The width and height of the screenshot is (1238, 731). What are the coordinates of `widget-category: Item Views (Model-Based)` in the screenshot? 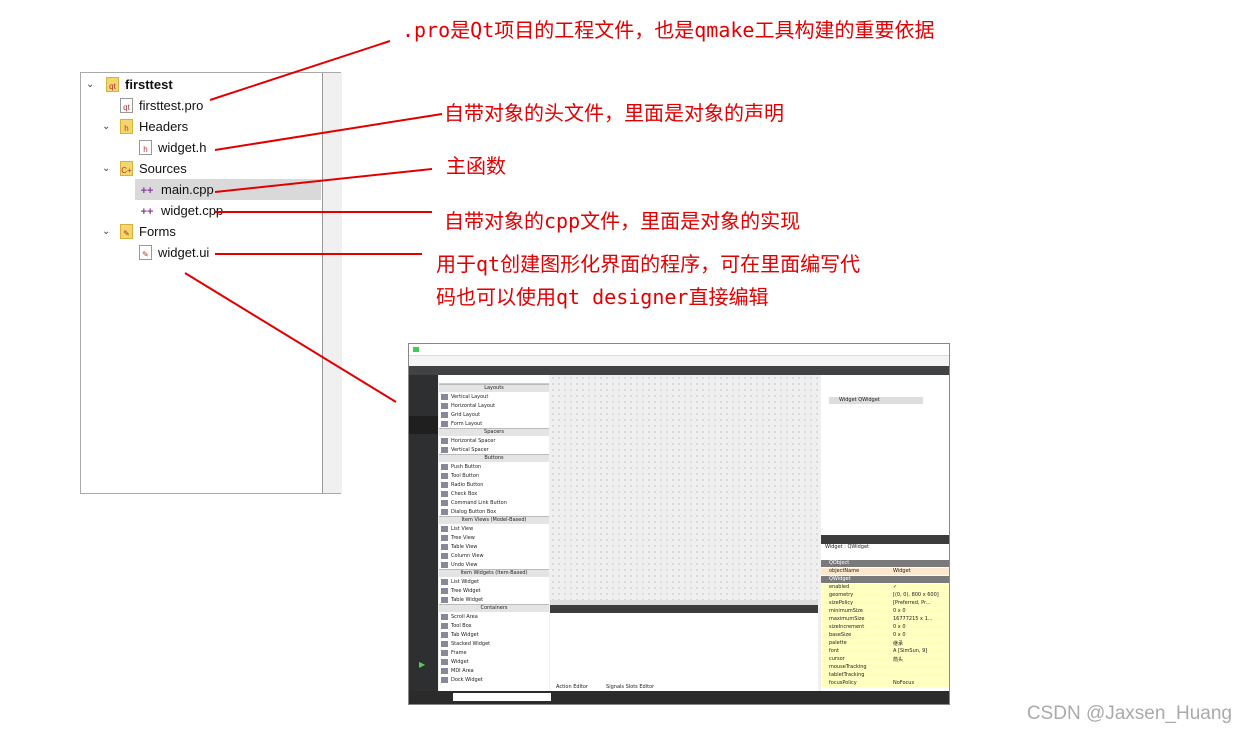 It's located at (494, 520).